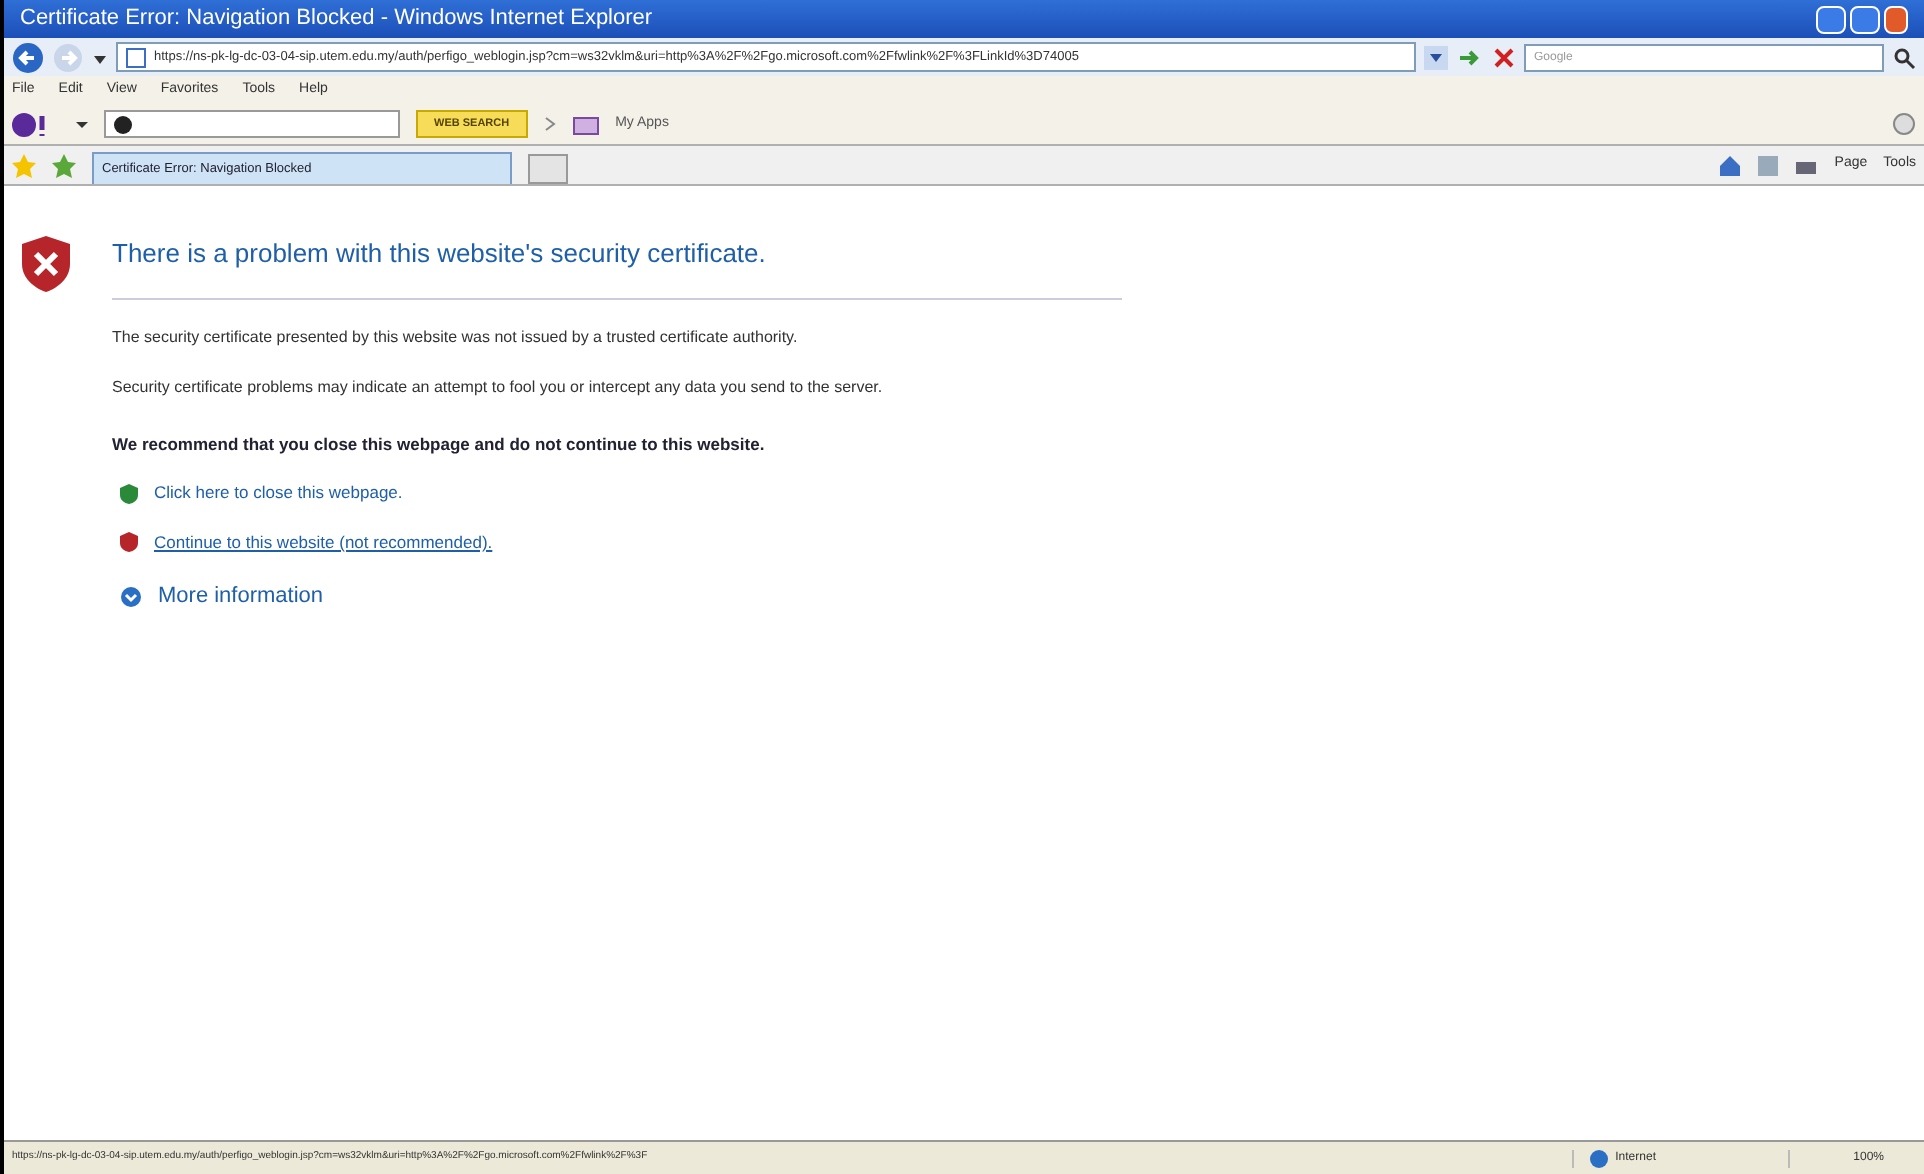 The image size is (1924, 1174). Describe the element at coordinates (1865, 19) in the screenshot. I see `restore-button` at that location.